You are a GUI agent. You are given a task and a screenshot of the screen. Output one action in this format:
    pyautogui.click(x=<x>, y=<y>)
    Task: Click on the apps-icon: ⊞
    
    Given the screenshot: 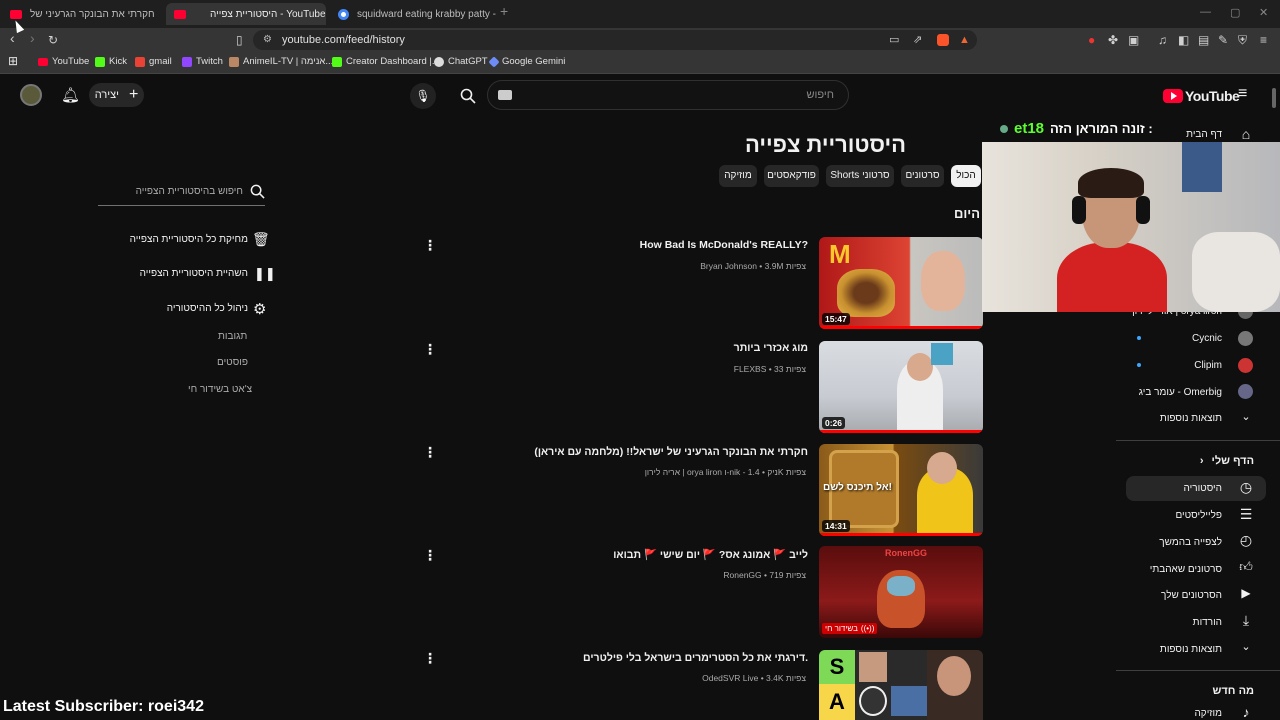 What is the action you would take?
    pyautogui.click(x=13, y=61)
    